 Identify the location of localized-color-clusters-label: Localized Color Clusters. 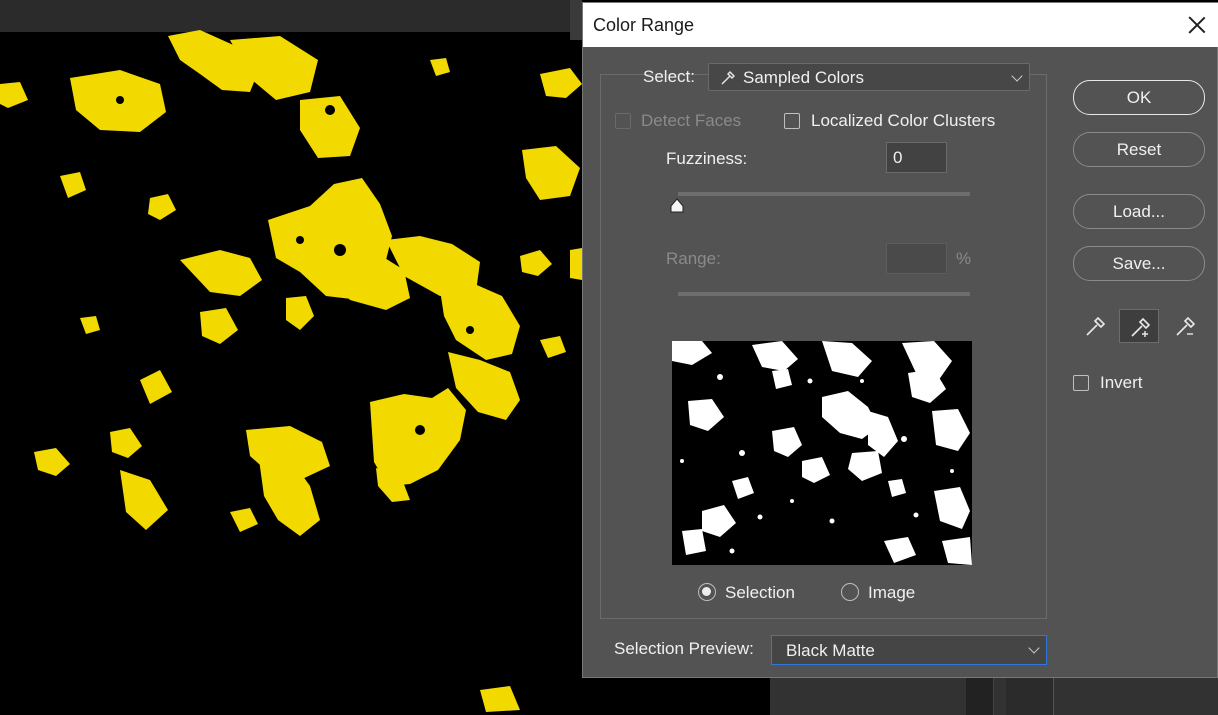
(903, 120).